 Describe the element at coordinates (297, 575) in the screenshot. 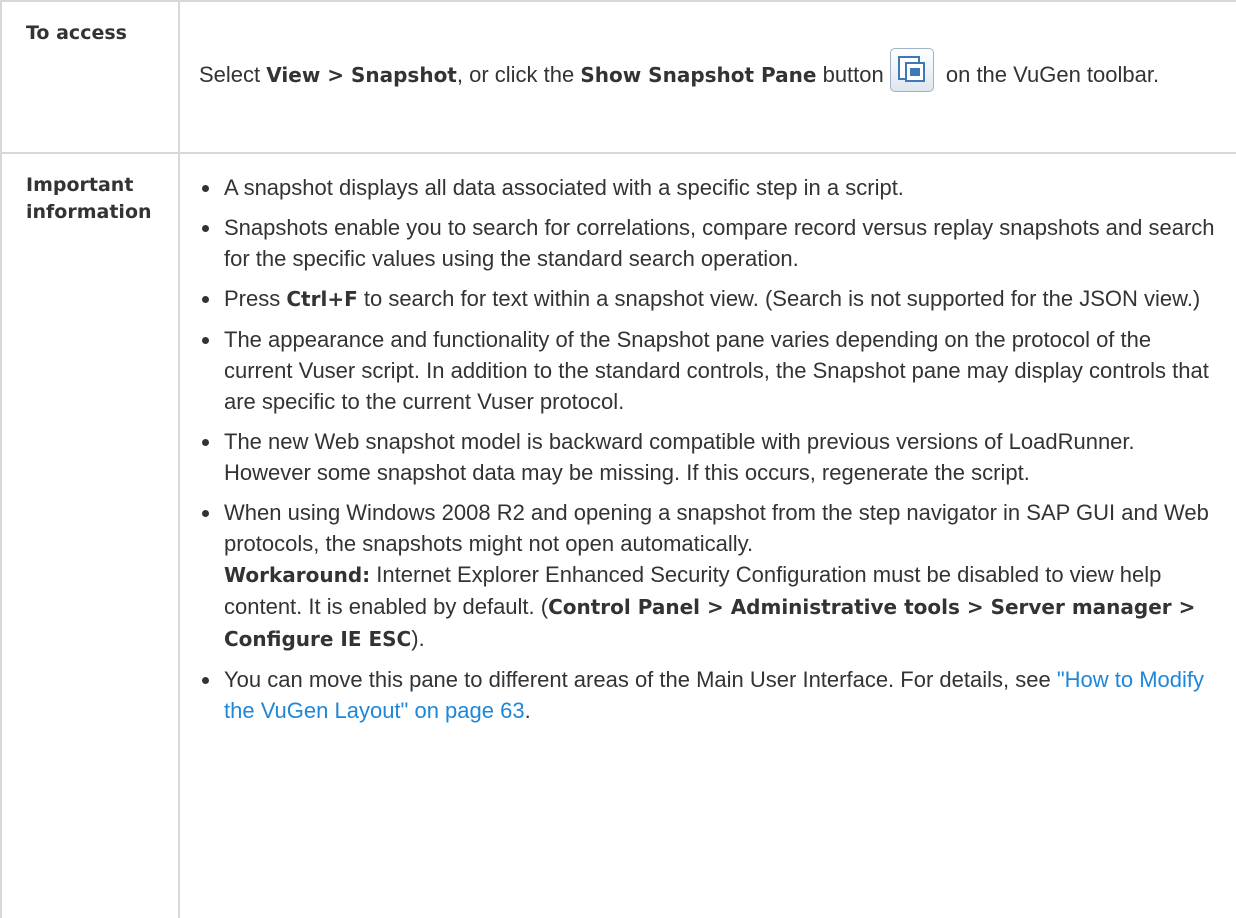

I see `workaround-label: Workaround:` at that location.